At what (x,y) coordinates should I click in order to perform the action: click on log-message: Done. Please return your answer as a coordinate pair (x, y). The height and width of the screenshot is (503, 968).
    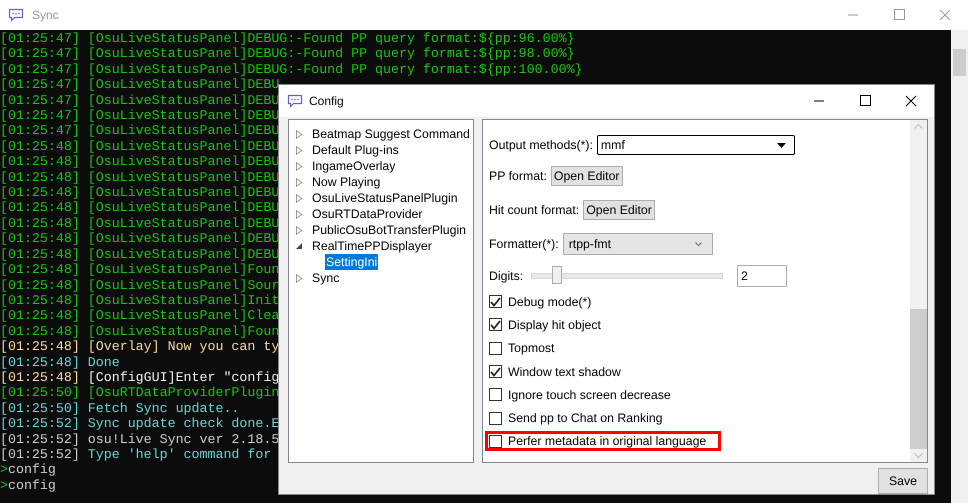
    Looking at the image, I should click on (104, 362).